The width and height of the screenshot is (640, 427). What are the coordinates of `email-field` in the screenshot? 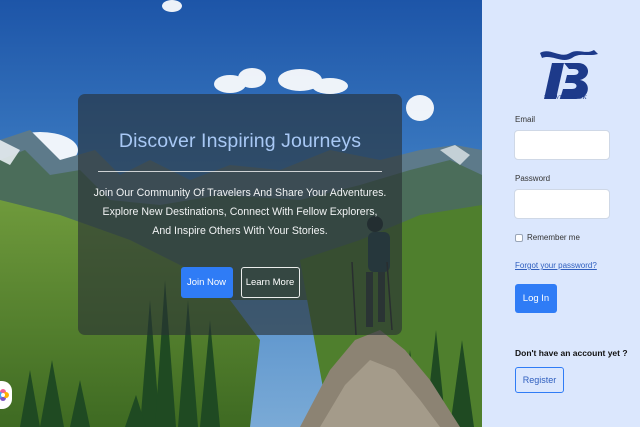 It's located at (562, 145).